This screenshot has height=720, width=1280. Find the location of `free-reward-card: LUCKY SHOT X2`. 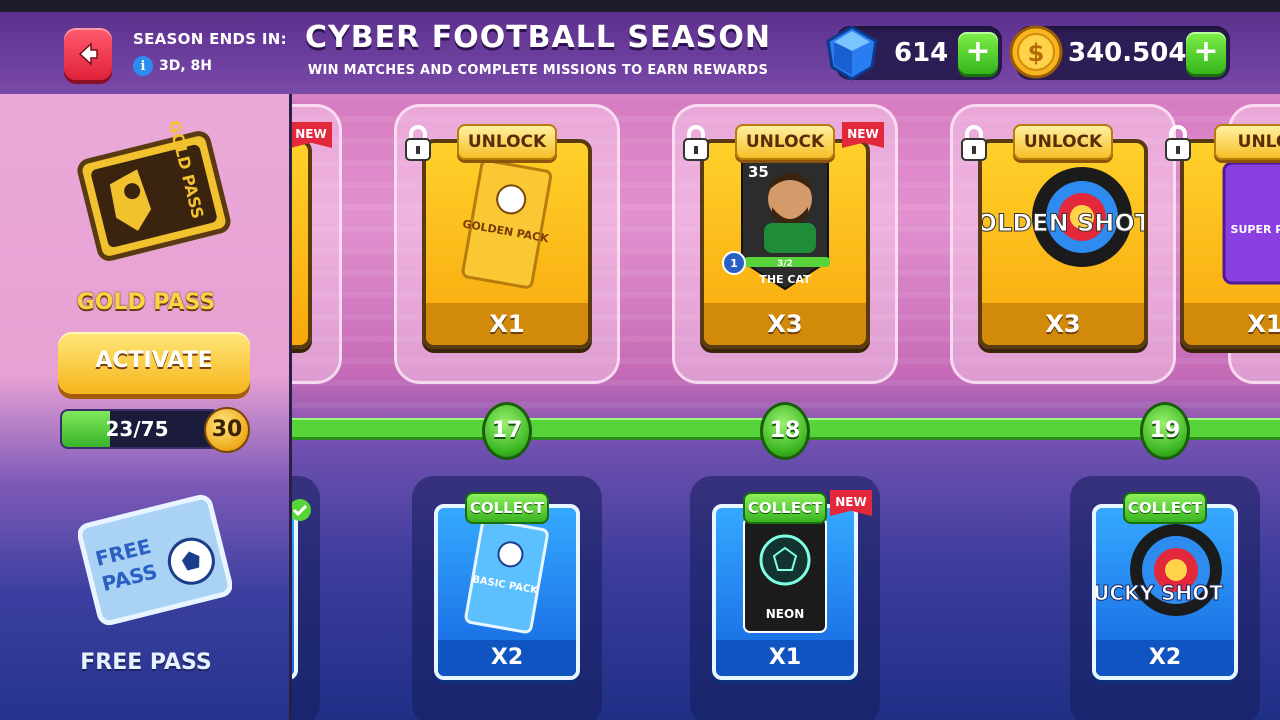

free-reward-card: LUCKY SHOT X2 is located at coordinates (1165, 592).